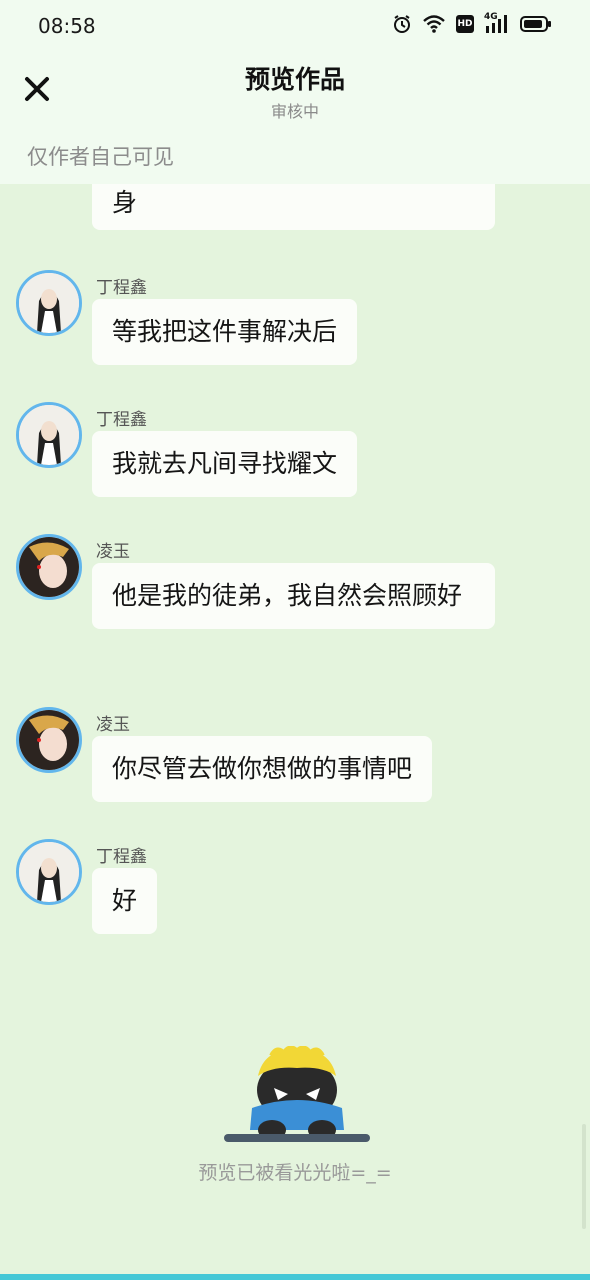 This screenshot has height=1280, width=590. What do you see at coordinates (584, 1176) in the screenshot?
I see `scrollbar` at bounding box center [584, 1176].